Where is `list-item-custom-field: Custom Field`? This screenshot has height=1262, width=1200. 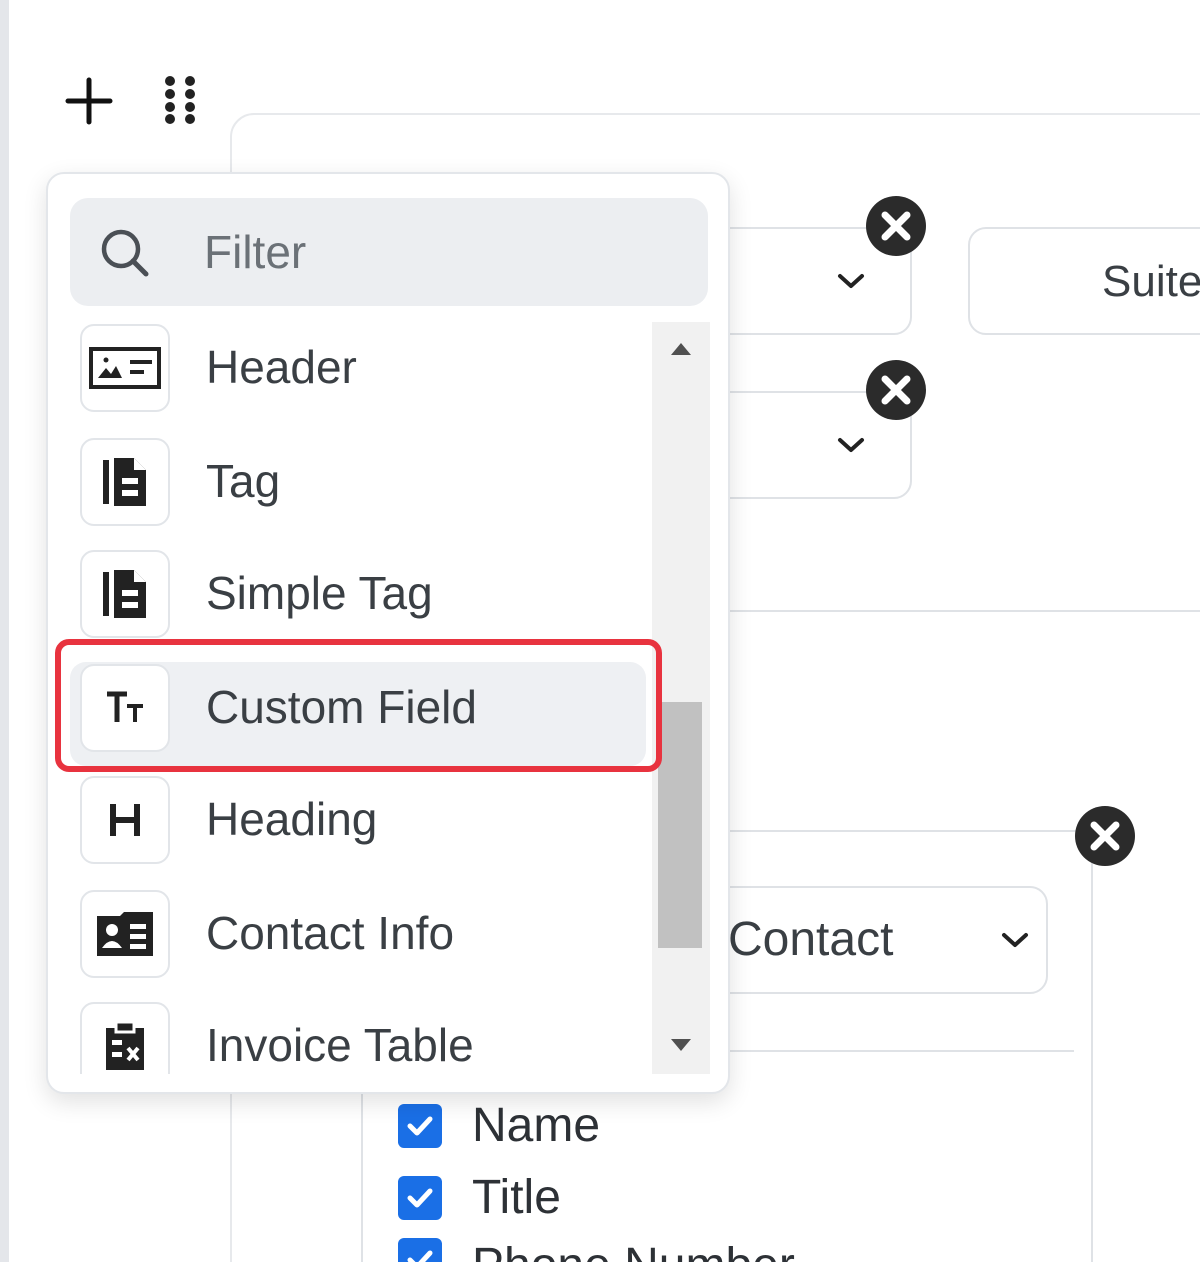 list-item-custom-field: Custom Field is located at coordinates (358, 714).